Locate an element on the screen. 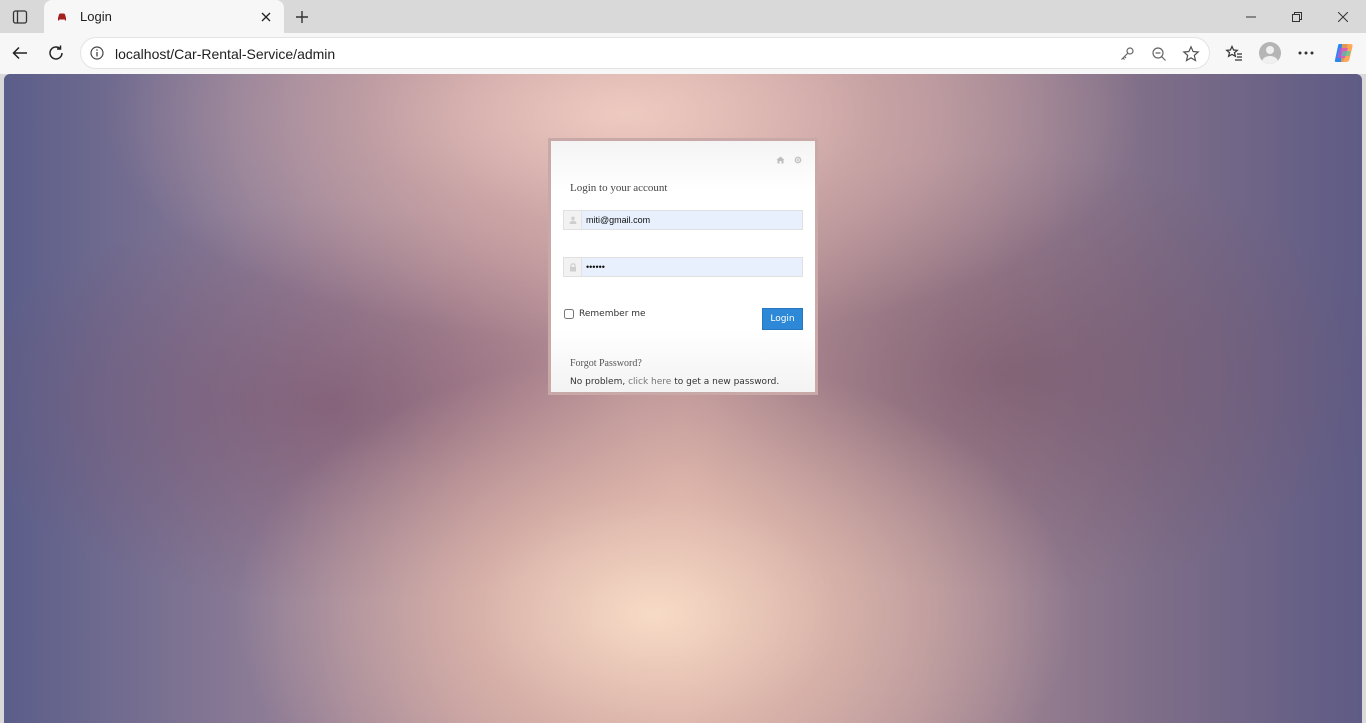 This screenshot has width=1366, height=723. password-field-group is located at coordinates (683, 267).